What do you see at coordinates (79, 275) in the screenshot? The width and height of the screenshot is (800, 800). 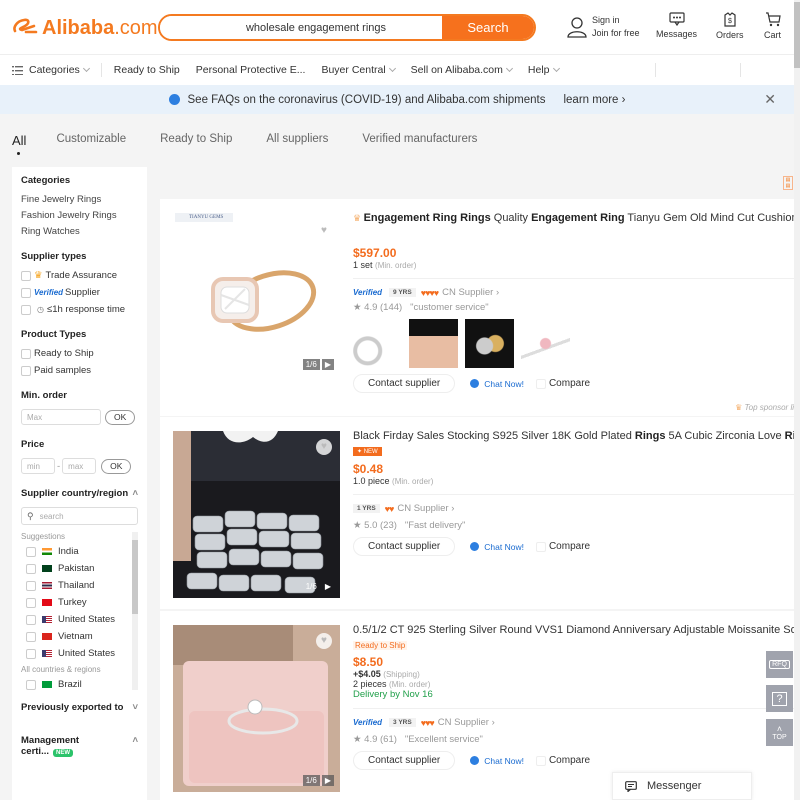 I see `filter-trade-assurance: ♛ Trade Assurance` at bounding box center [79, 275].